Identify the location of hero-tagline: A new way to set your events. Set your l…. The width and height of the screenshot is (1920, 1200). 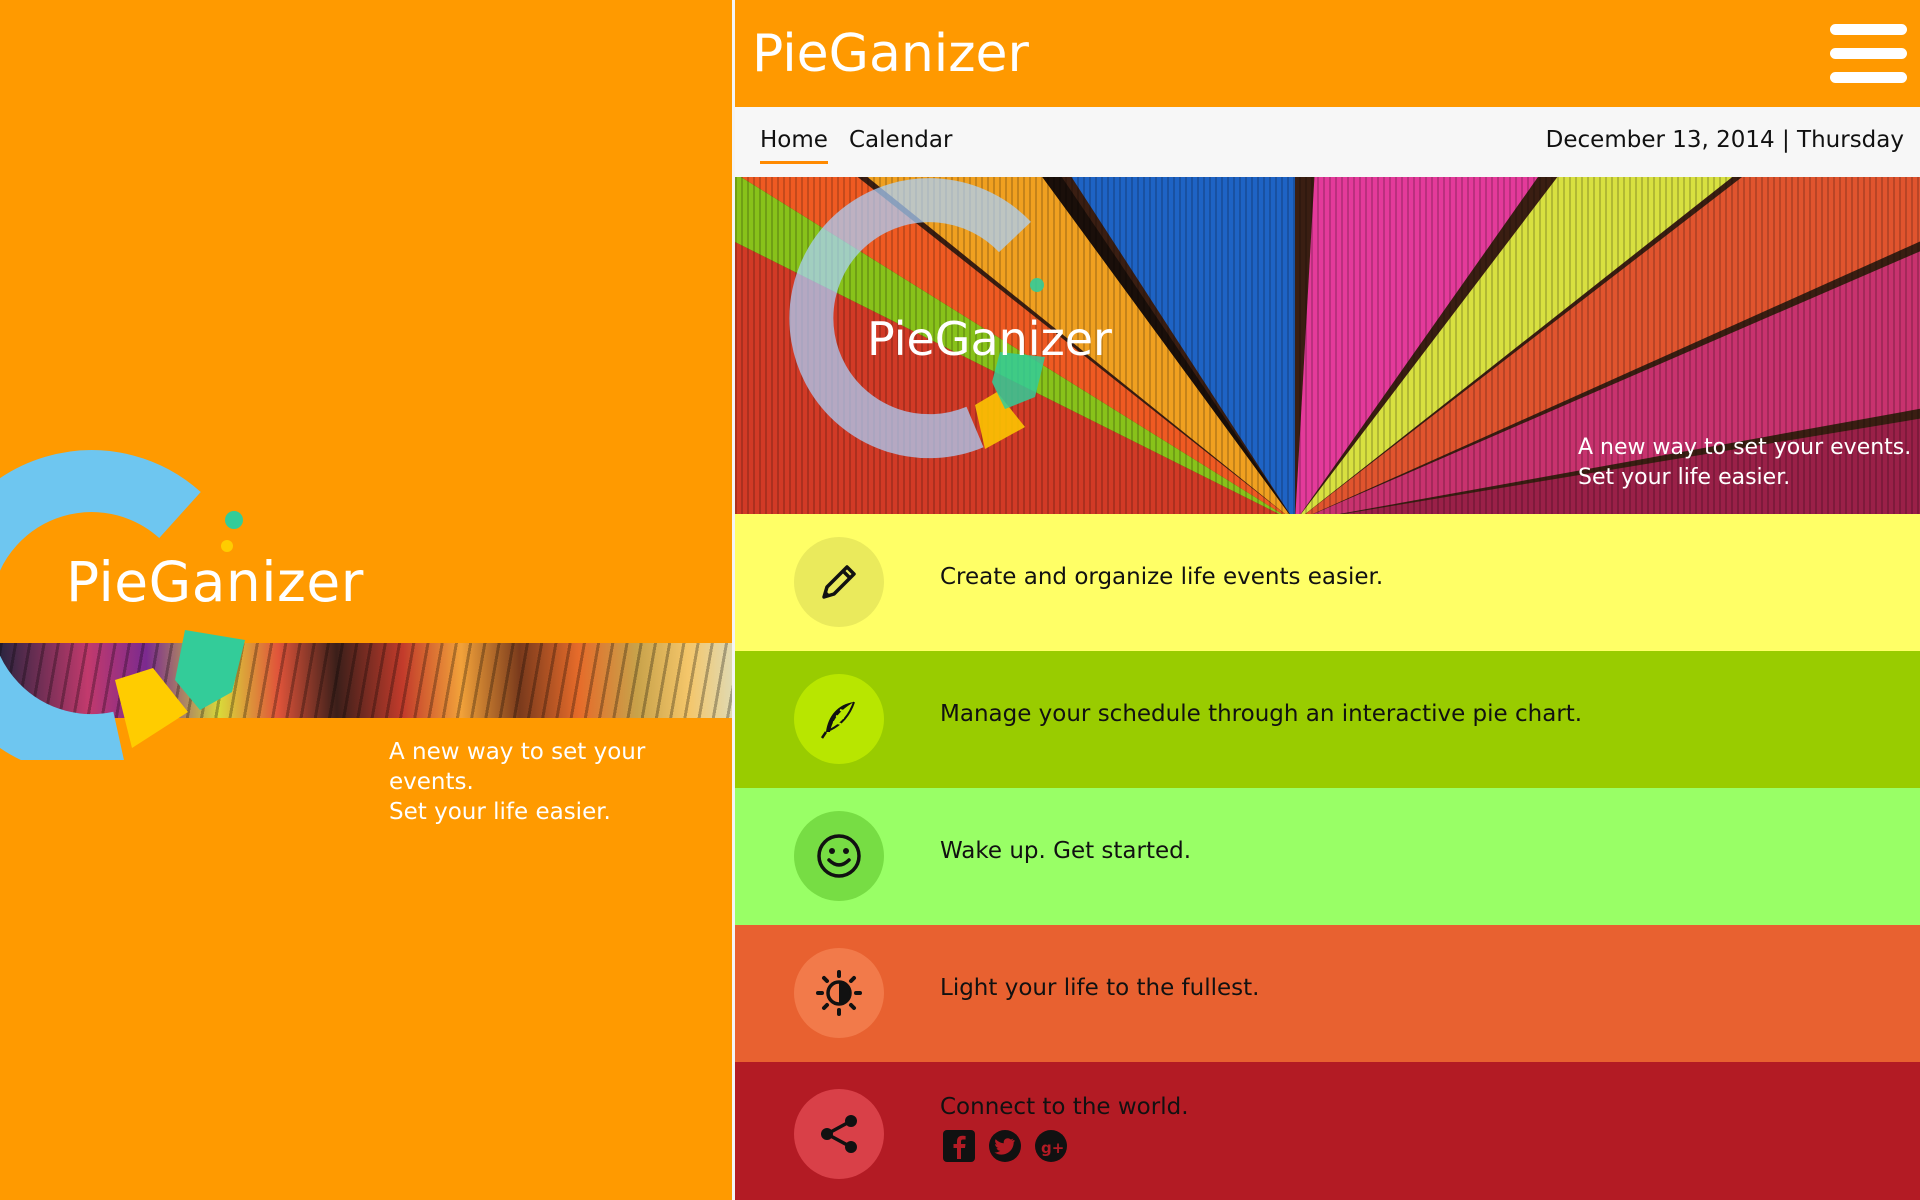
(1744, 463).